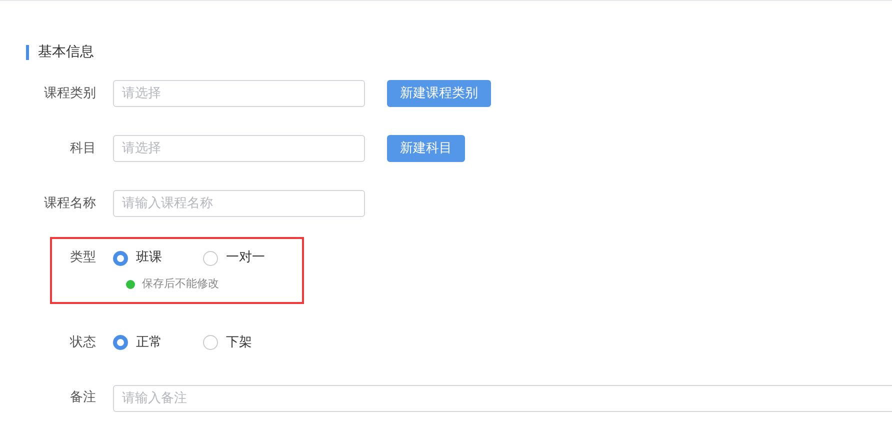 The image size is (892, 422). I want to click on section-title: 基本信息, so click(66, 52).